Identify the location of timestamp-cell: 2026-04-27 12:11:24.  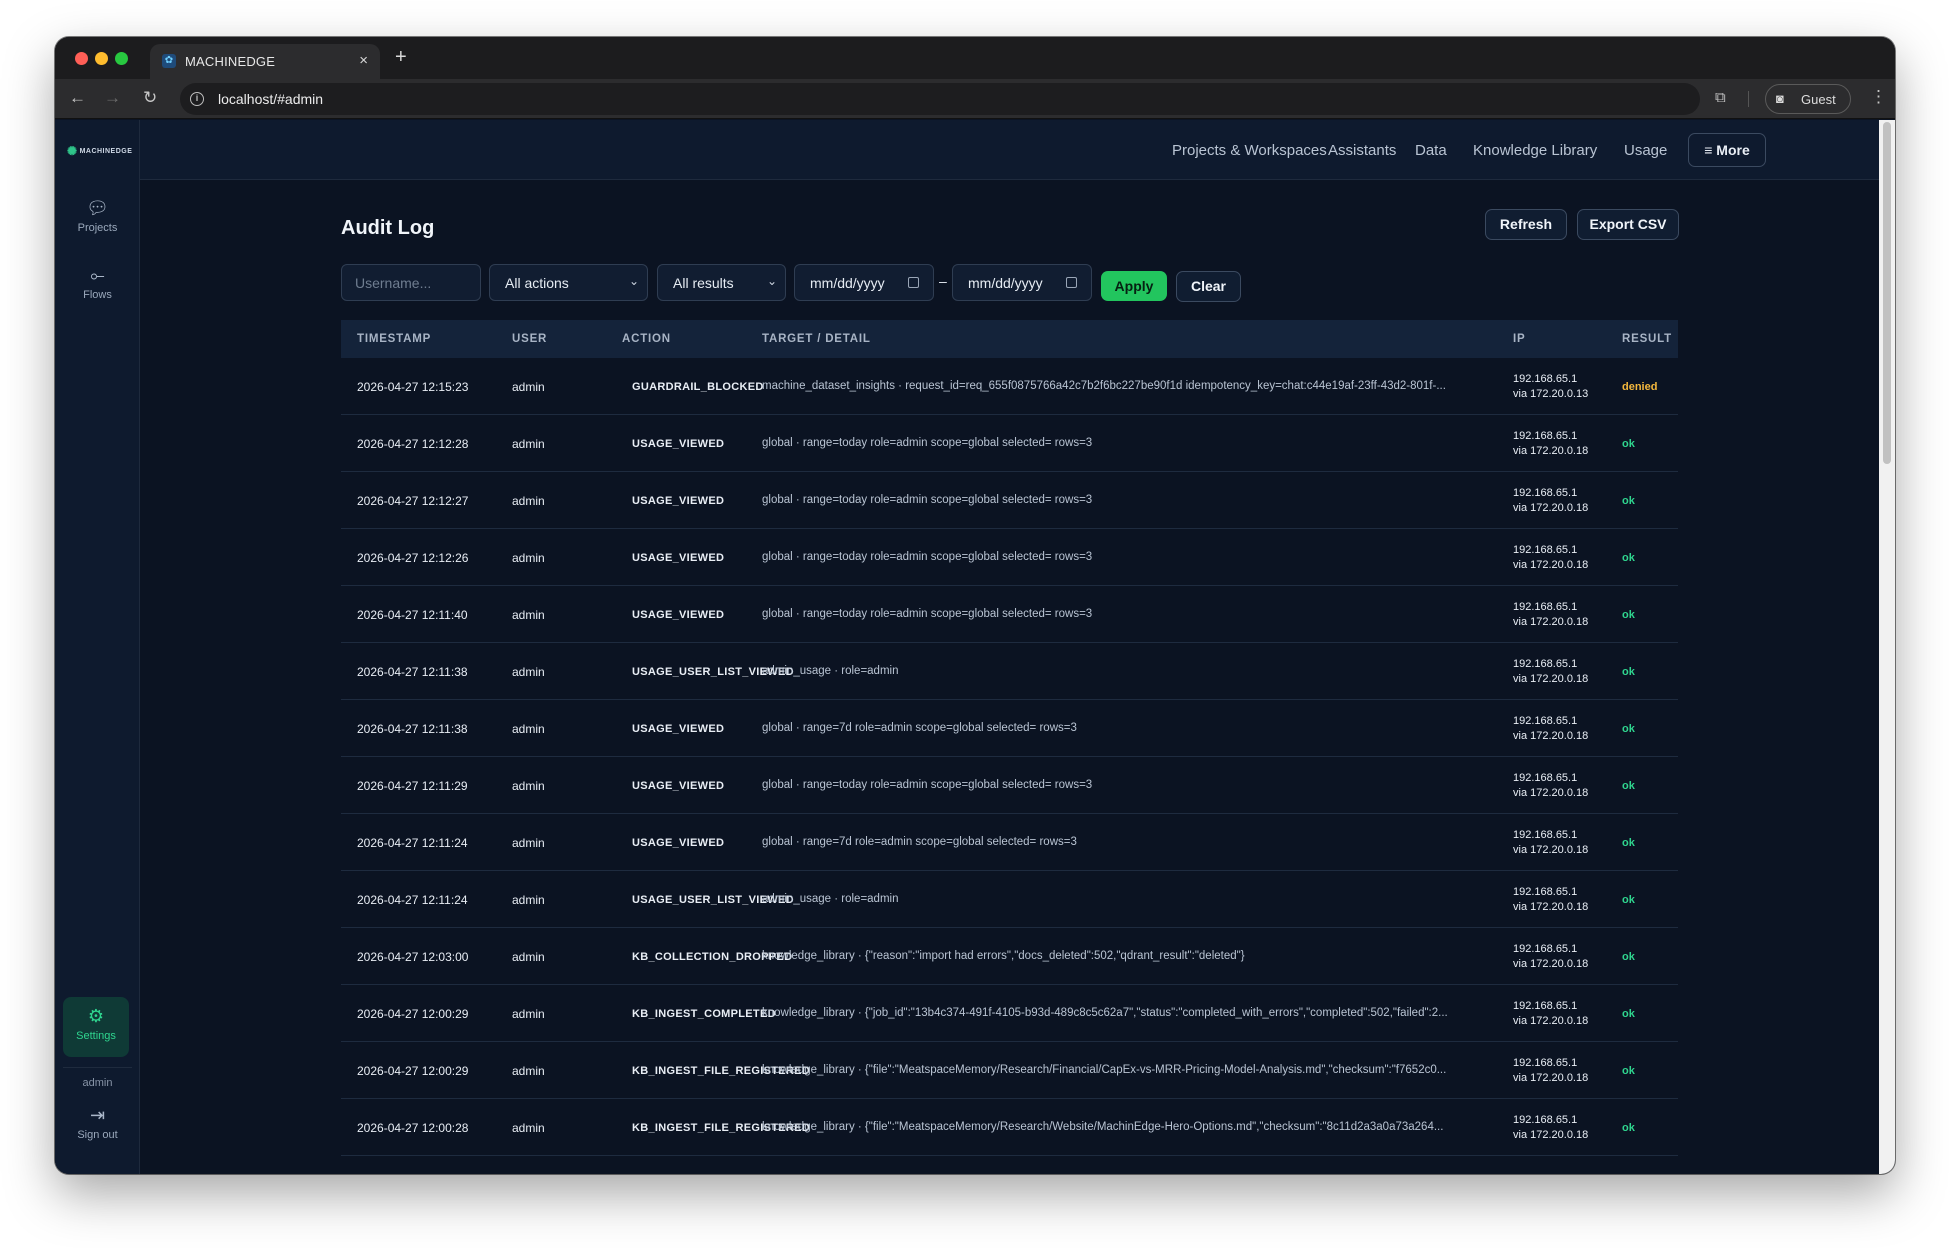
(412, 900).